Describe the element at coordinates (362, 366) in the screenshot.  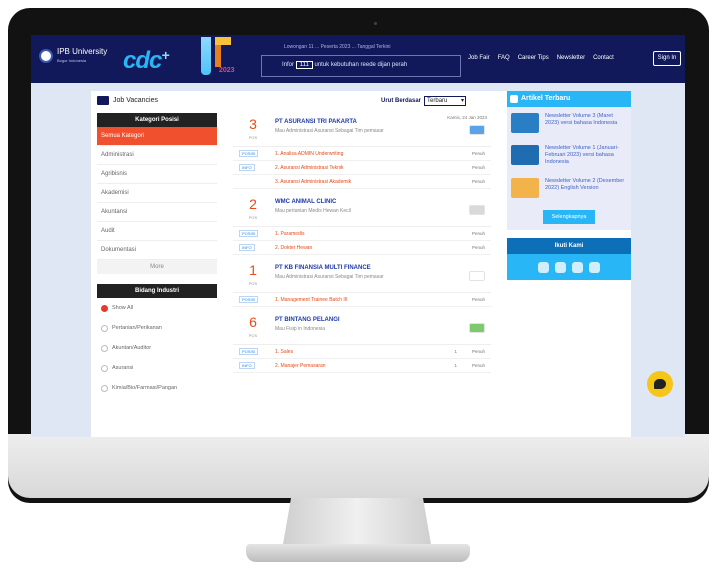
I see `position-row: INFO 2. Manajer Pemasaran 1 Penuh` at that location.